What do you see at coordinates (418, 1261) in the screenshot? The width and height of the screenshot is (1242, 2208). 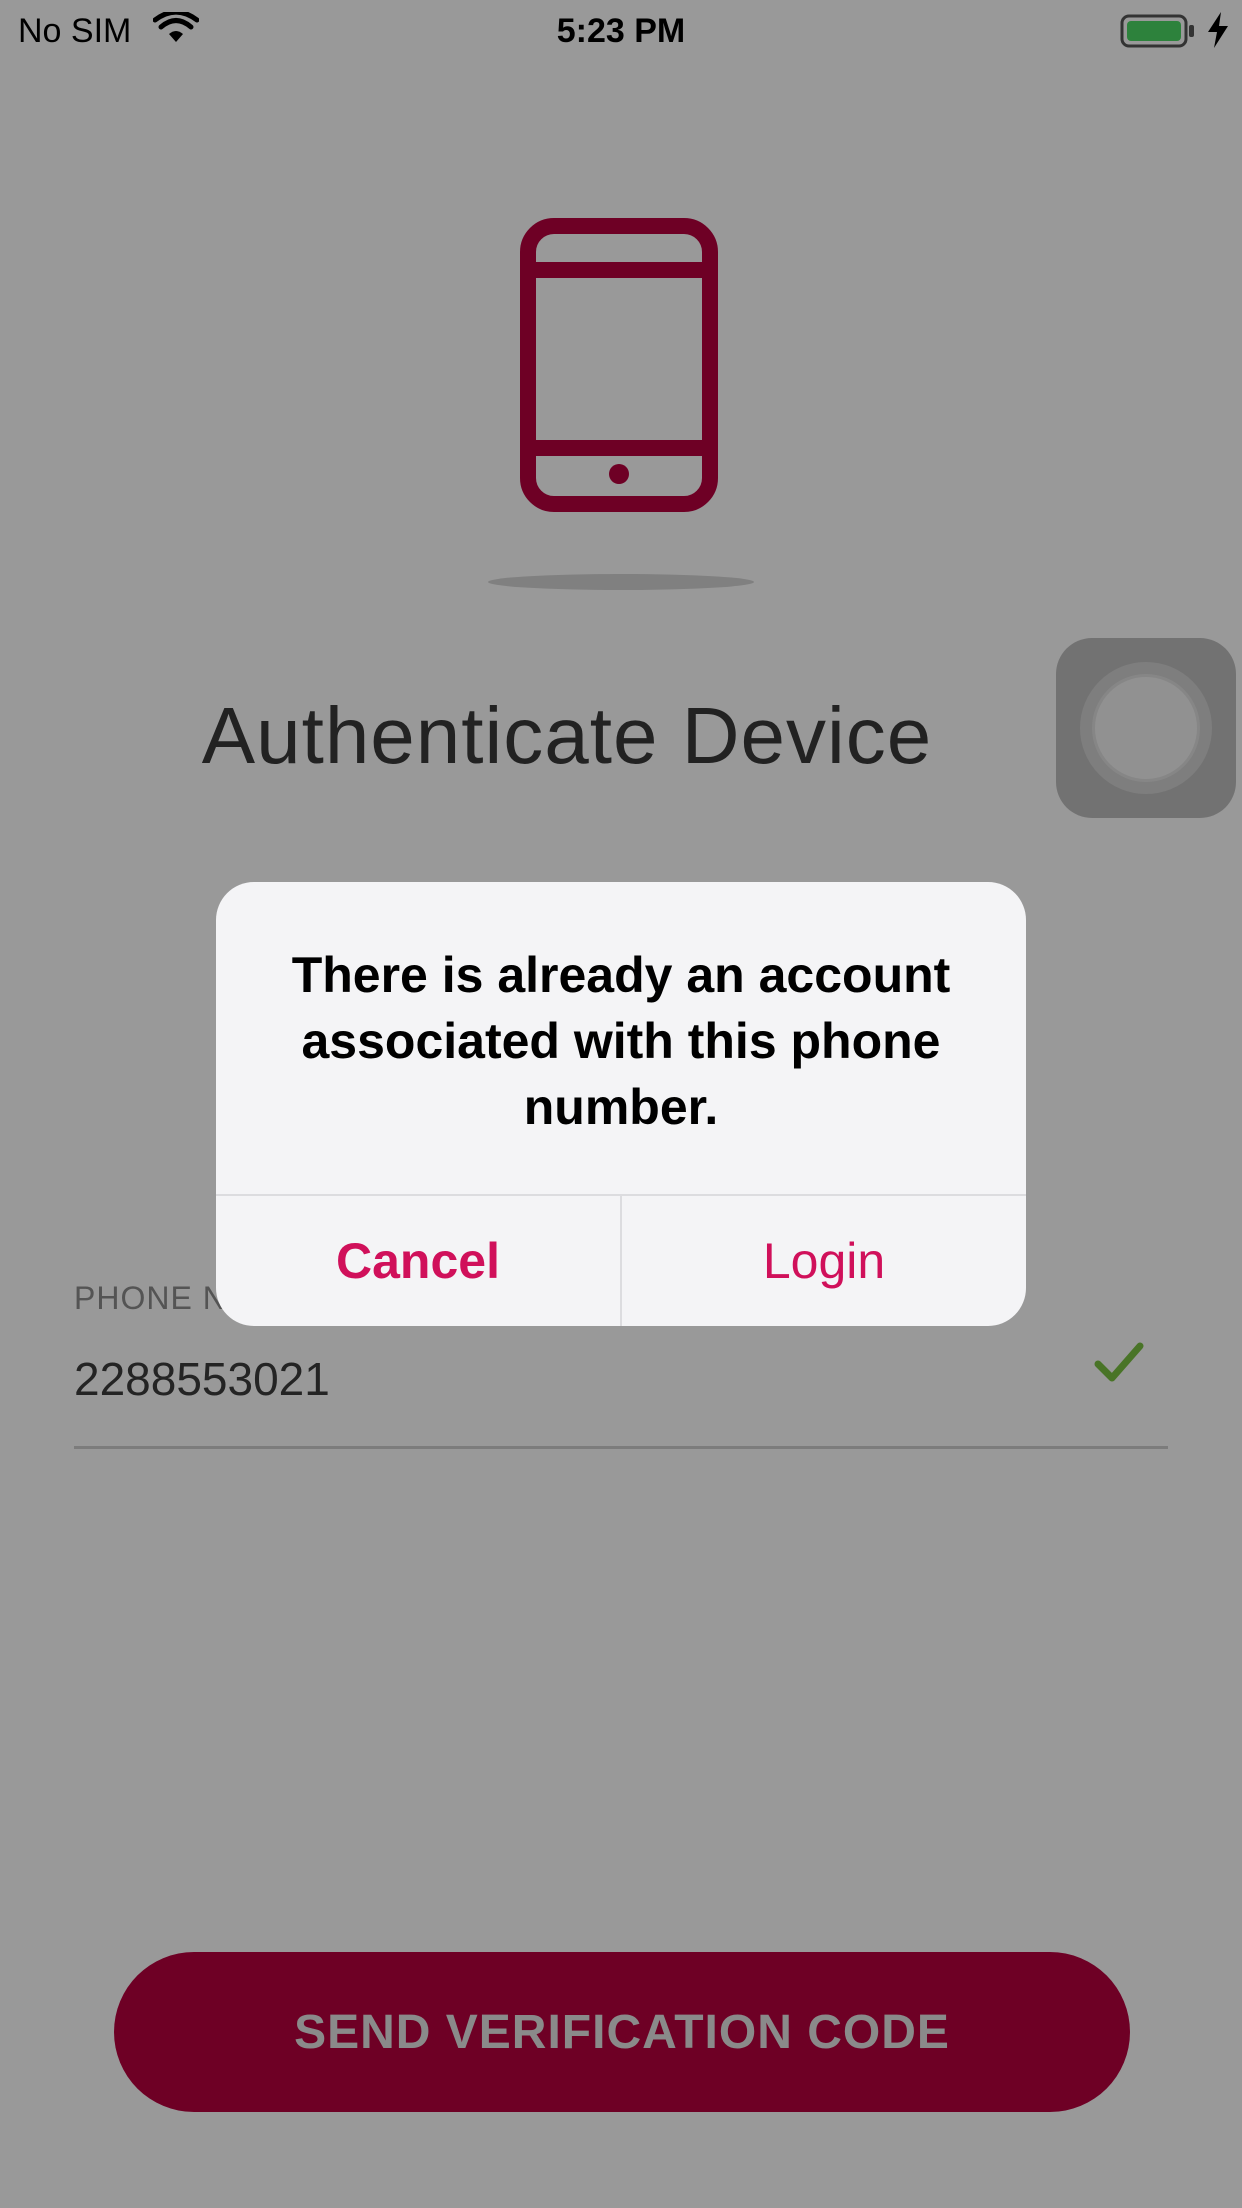 I see `cancel-button: Cancel` at bounding box center [418, 1261].